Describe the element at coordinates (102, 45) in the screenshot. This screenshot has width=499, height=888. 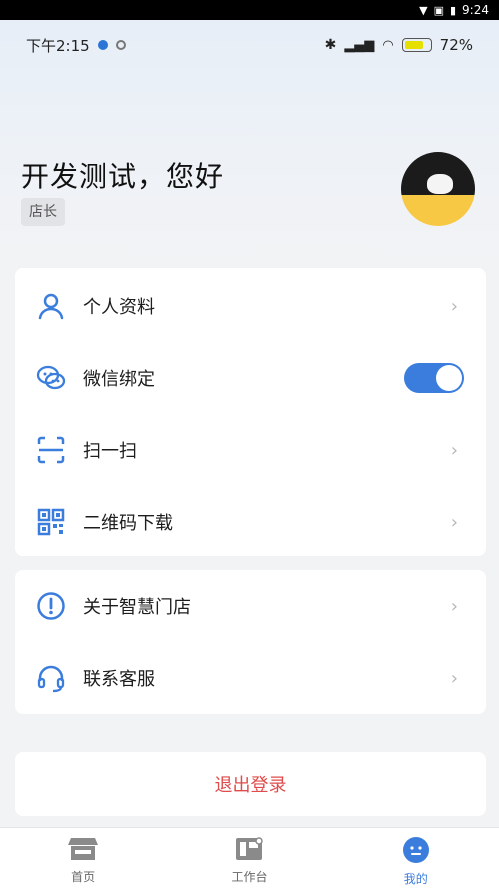
I see `notification-dot-icon` at that location.